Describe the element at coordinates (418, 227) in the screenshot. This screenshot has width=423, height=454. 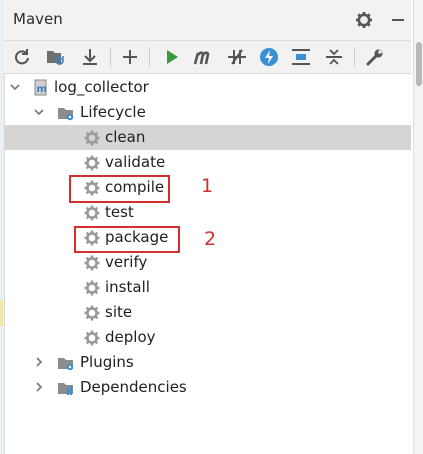
I see `vertical-scrollbar` at that location.